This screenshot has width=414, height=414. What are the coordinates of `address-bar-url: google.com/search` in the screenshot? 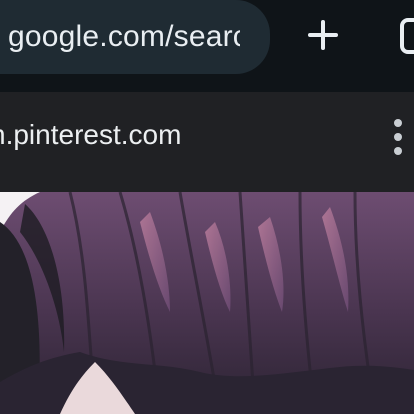 It's located at (124, 37).